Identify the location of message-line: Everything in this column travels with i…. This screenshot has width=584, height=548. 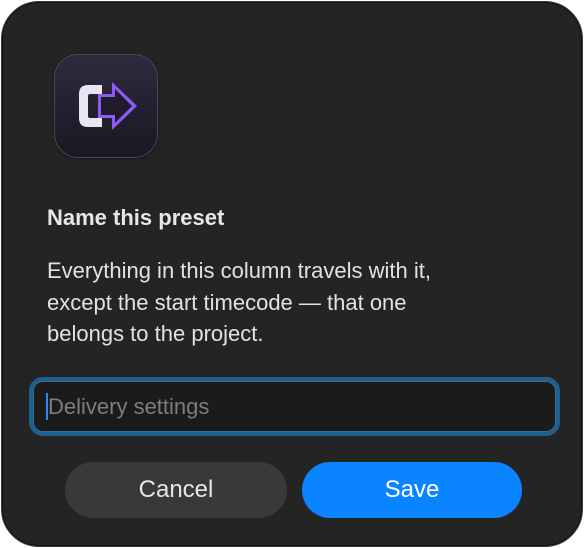
(239, 270).